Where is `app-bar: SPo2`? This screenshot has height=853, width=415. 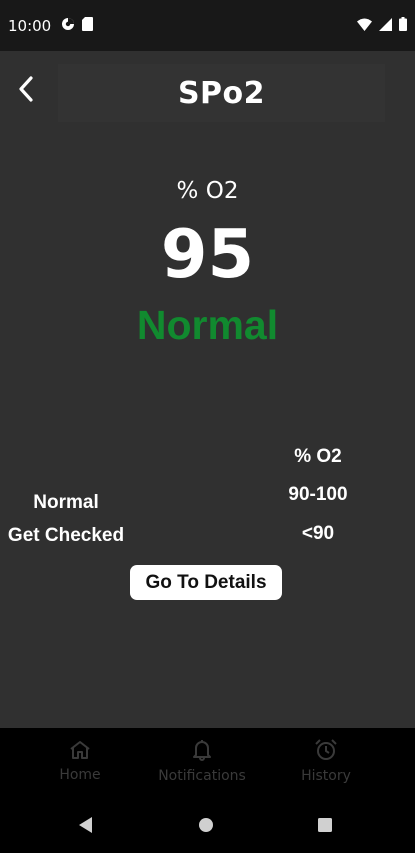
app-bar: SPo2 is located at coordinates (207, 92).